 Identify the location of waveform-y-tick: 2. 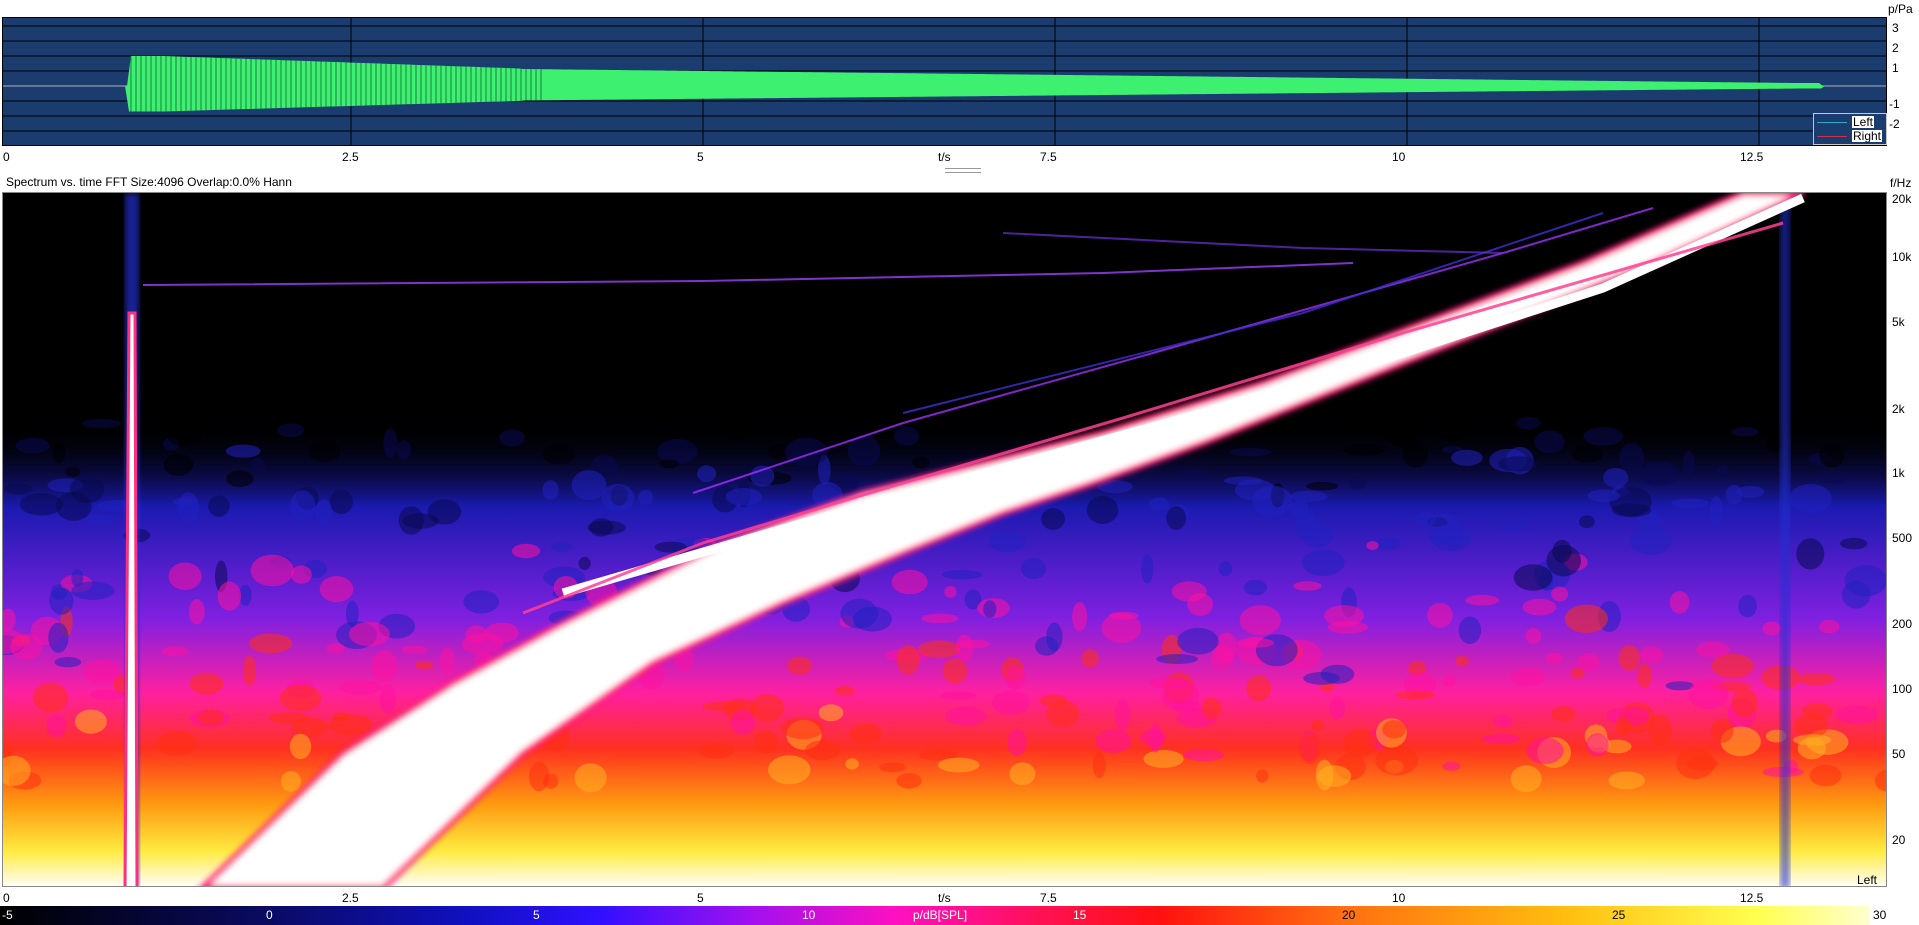
(1895, 48).